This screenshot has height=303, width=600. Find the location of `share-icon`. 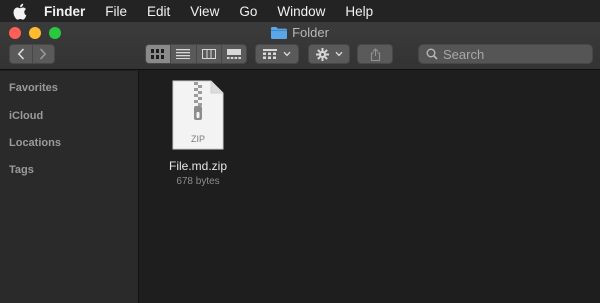

share-icon is located at coordinates (375, 54).